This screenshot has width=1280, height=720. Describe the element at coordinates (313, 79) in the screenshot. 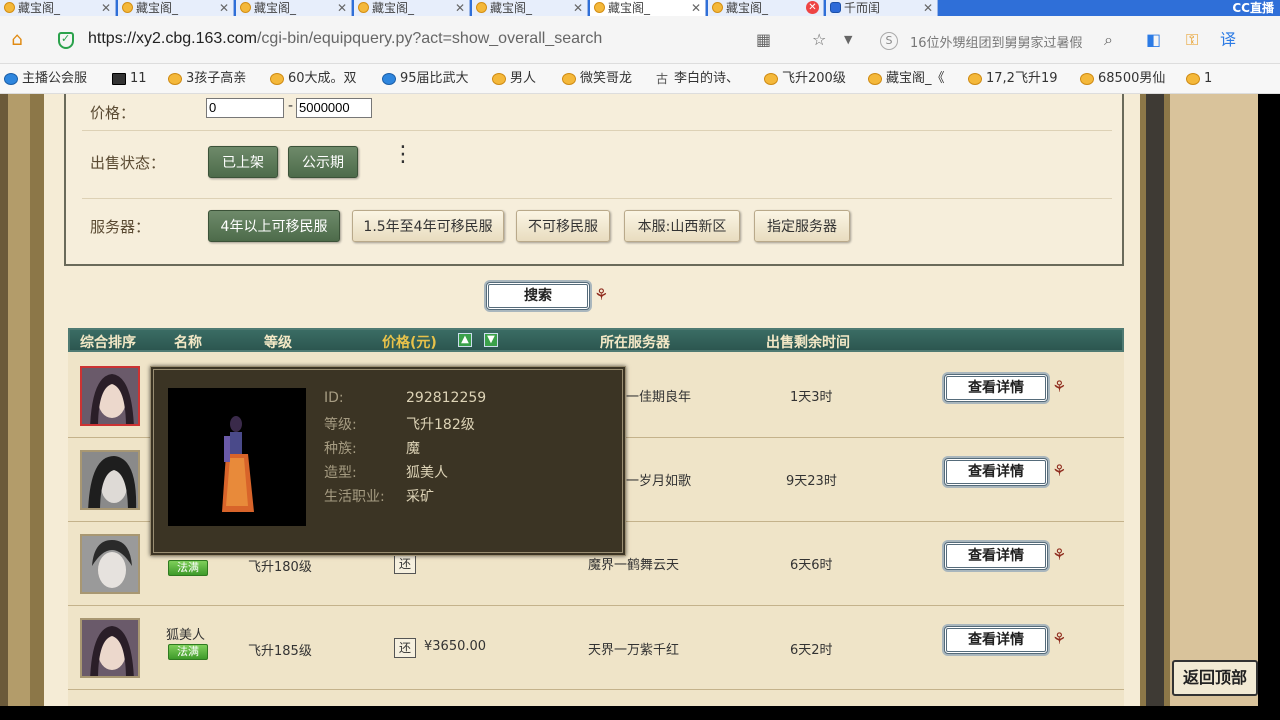

I see `bookmark-item: 60大成。双` at that location.